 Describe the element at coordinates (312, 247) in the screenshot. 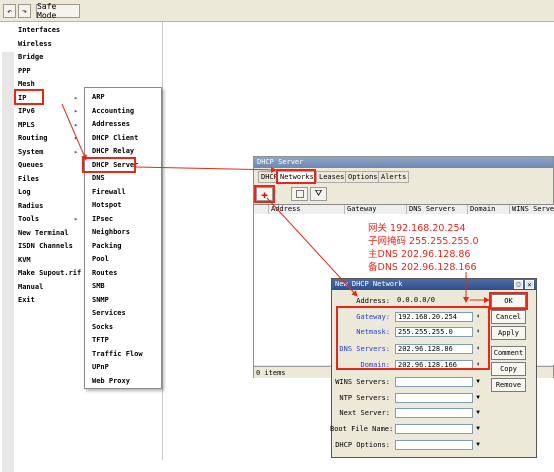

I see `arrow-add-to-newwin` at that location.